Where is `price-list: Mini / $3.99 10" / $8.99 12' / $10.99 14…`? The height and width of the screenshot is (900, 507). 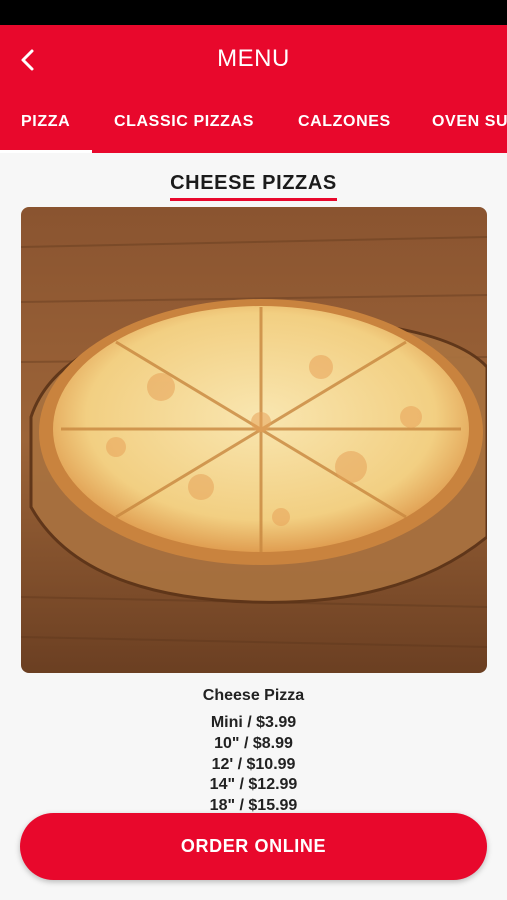 price-list: Mini / $3.99 10" / $8.99 12' / $10.99 14… is located at coordinates (253, 765).